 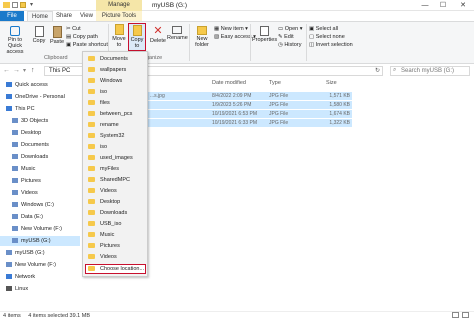 What do you see at coordinates (330, 37) in the screenshot?
I see `select-none-label: Select none` at bounding box center [330, 37].